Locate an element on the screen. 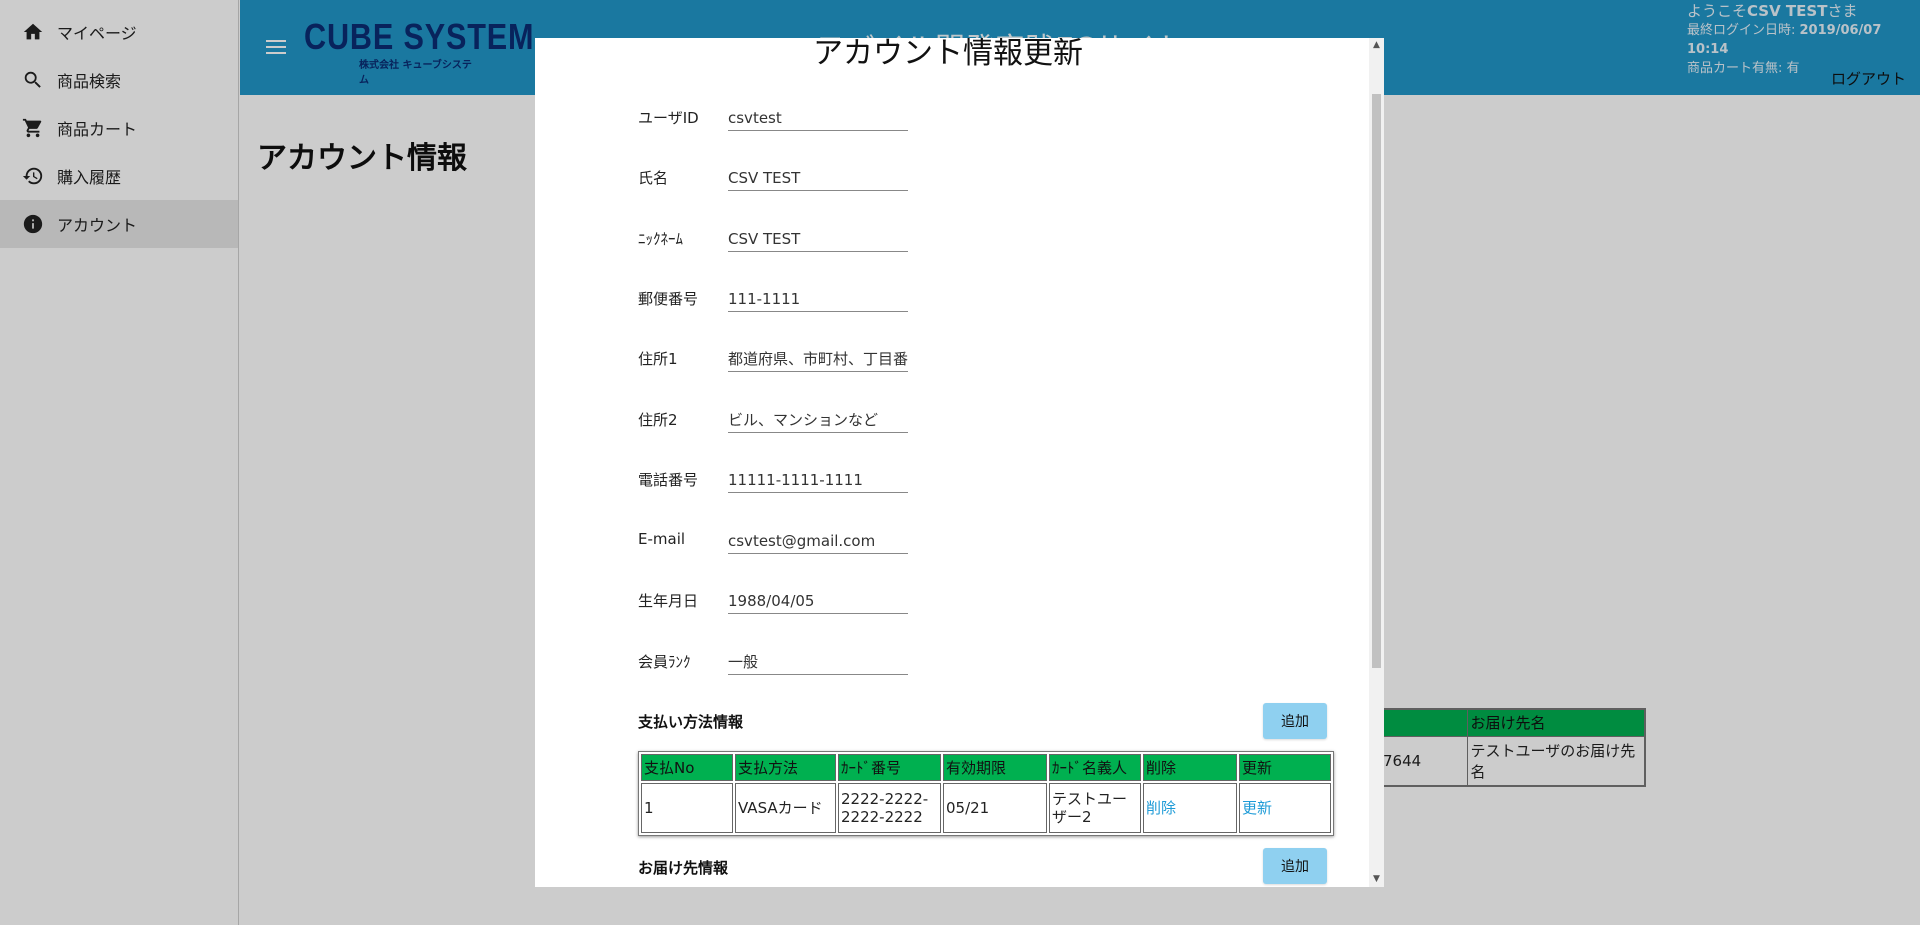  postal-code-input is located at coordinates (818, 299).